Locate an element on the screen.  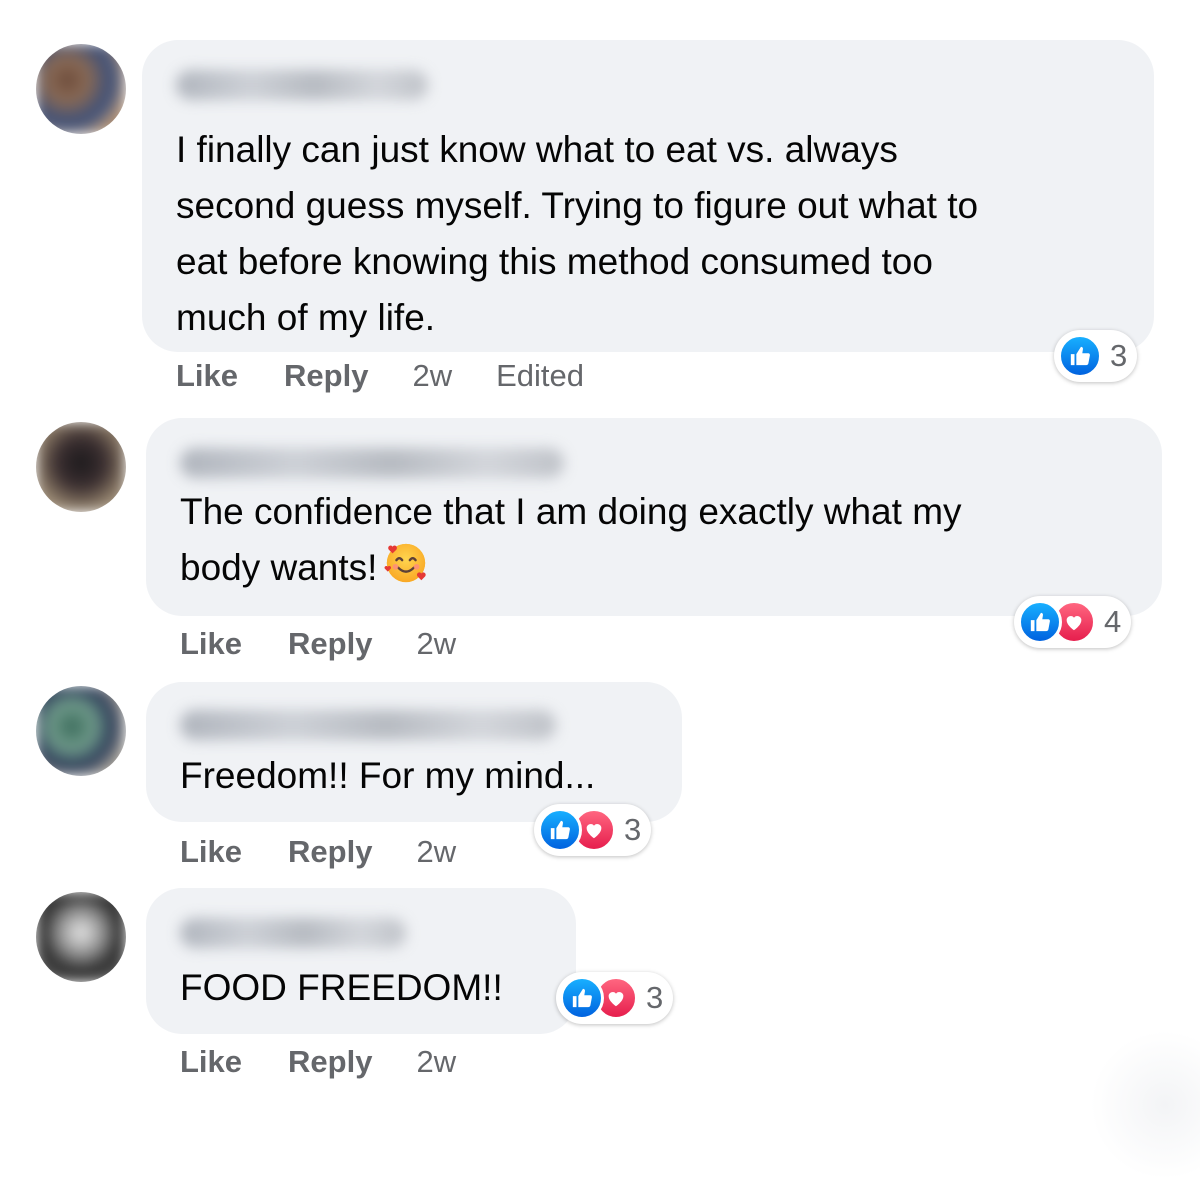
reaction-summary: 4 is located at coordinates (1073, 622).